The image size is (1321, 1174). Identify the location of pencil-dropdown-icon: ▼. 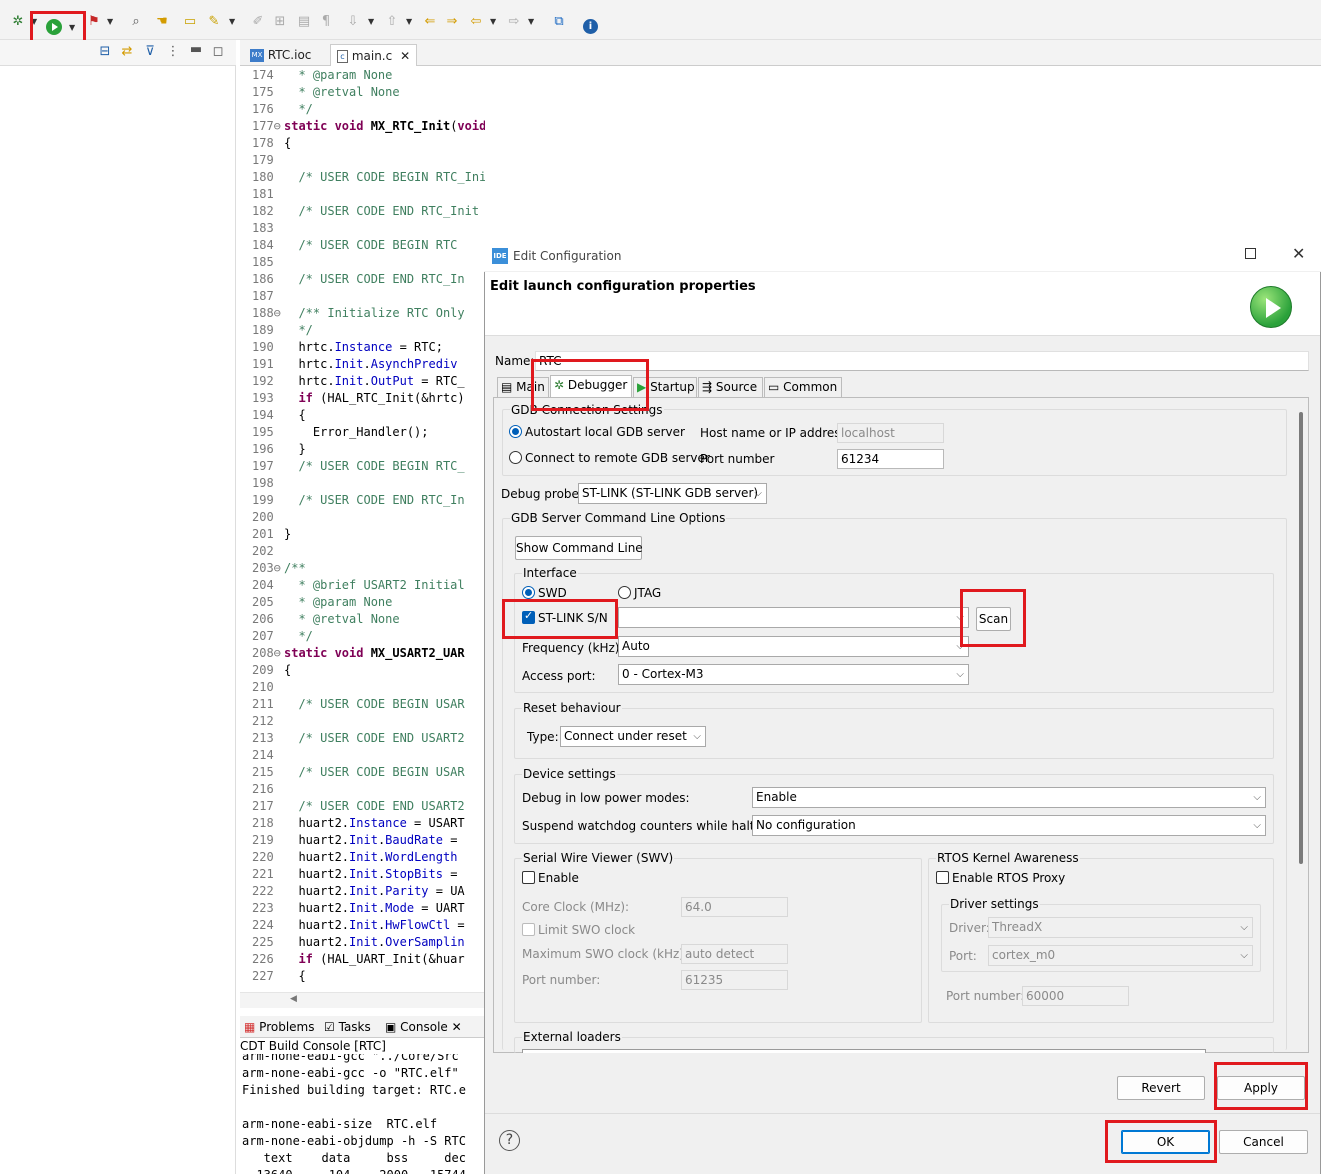
(232, 22).